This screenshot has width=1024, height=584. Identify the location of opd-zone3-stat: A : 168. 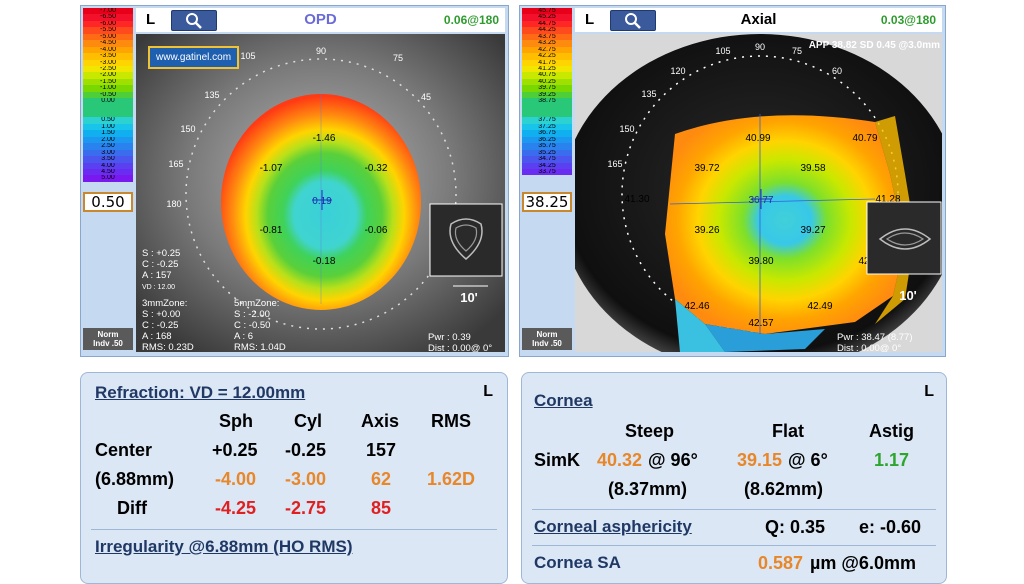
(157, 336).